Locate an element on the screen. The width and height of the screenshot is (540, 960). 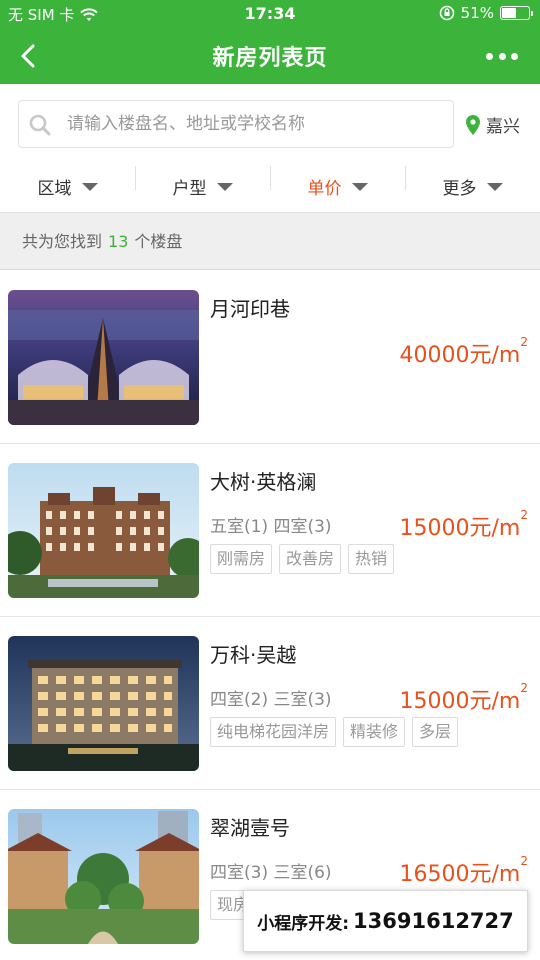
promo-phone: 13691612727 is located at coordinates (433, 921).